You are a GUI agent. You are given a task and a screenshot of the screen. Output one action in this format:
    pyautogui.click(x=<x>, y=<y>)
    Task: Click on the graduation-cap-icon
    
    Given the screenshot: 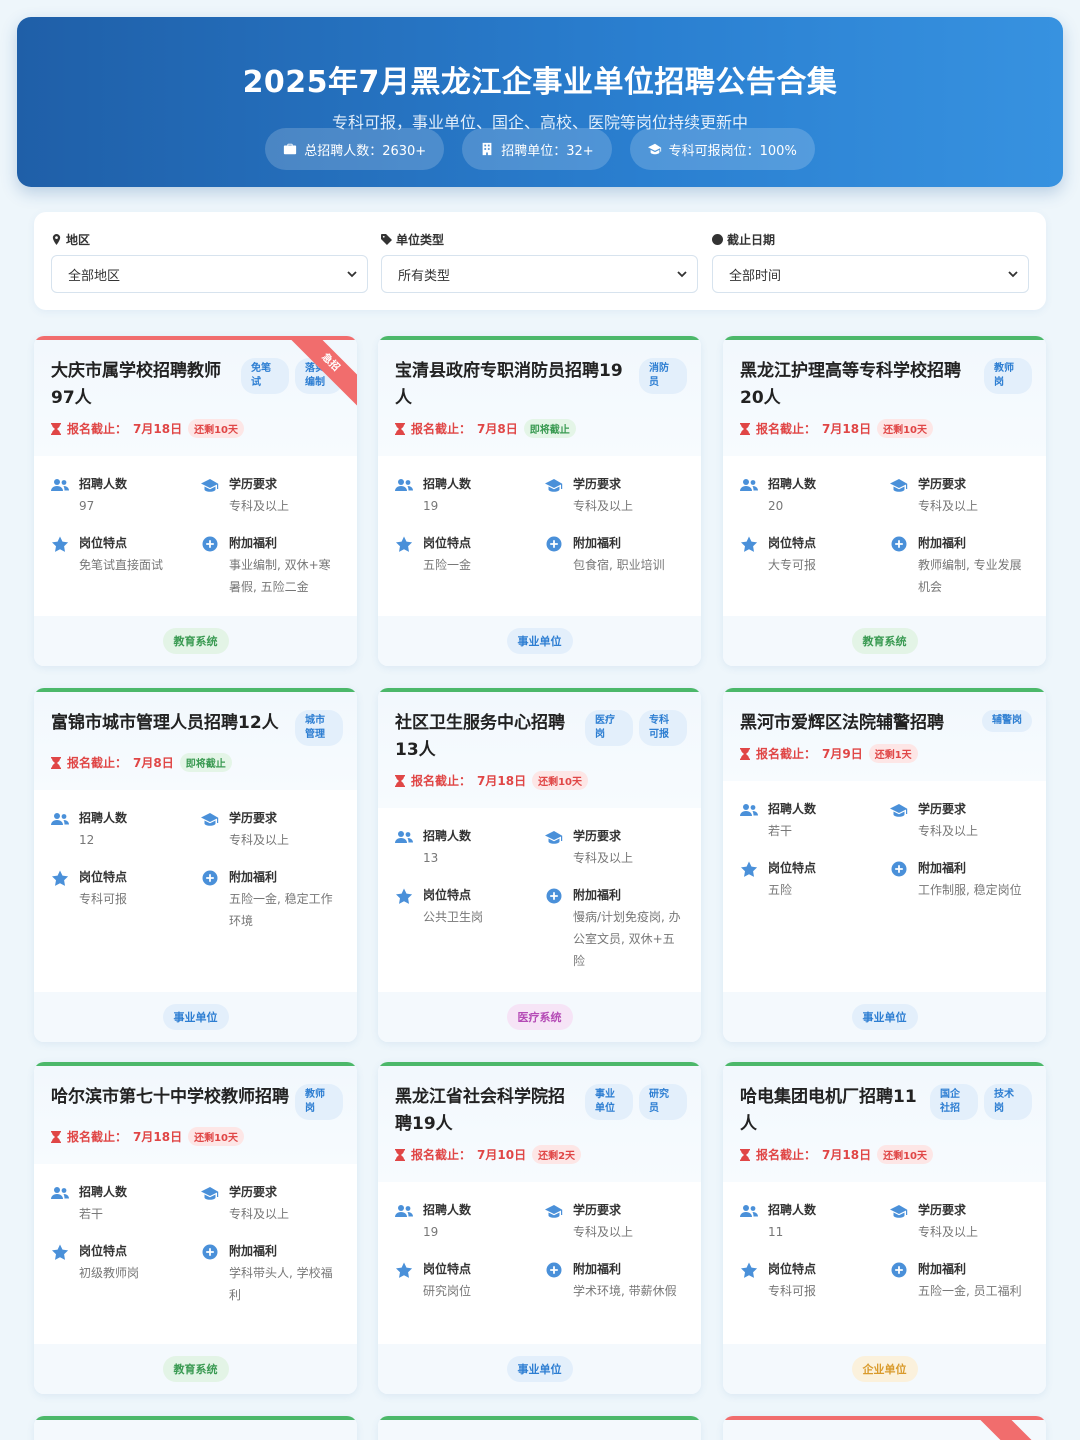 What is the action you would take?
    pyautogui.click(x=554, y=1211)
    